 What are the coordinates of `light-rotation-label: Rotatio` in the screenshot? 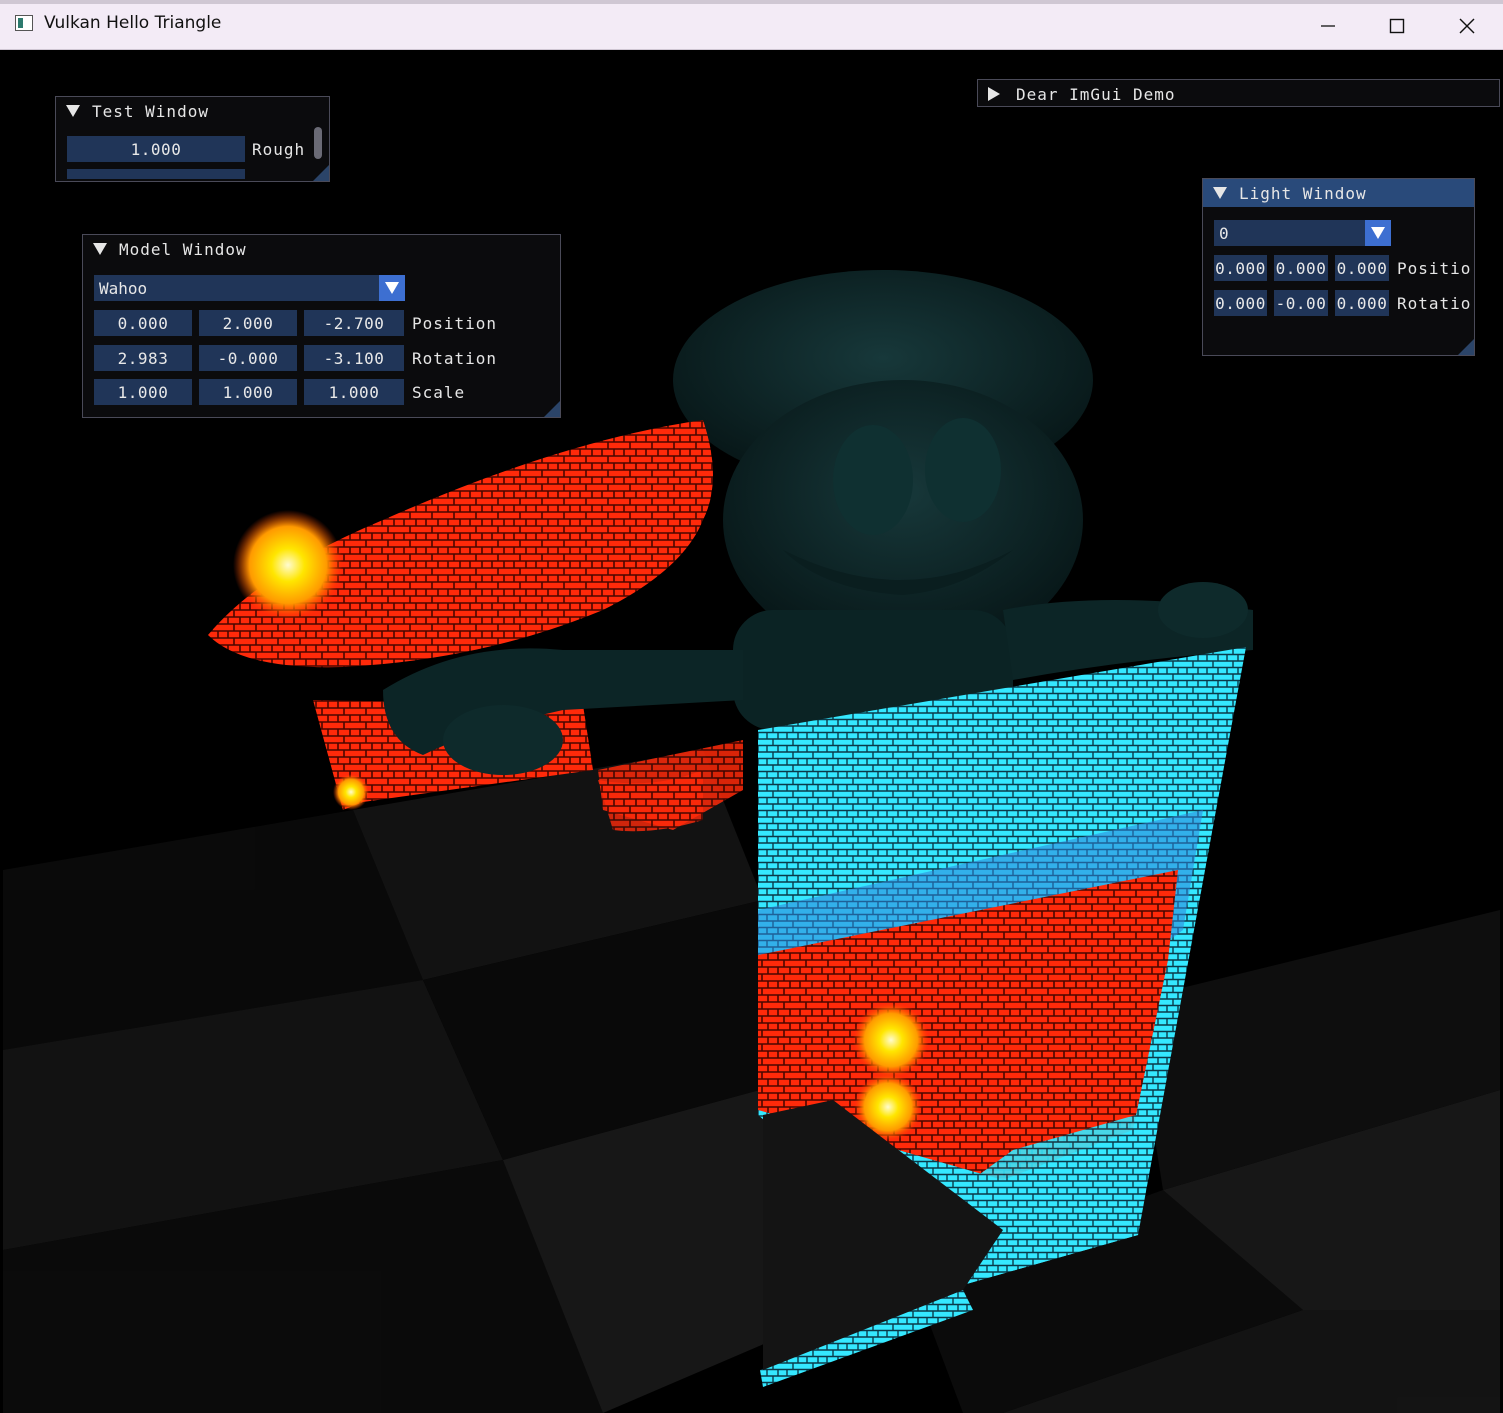 It's located at (1434, 303).